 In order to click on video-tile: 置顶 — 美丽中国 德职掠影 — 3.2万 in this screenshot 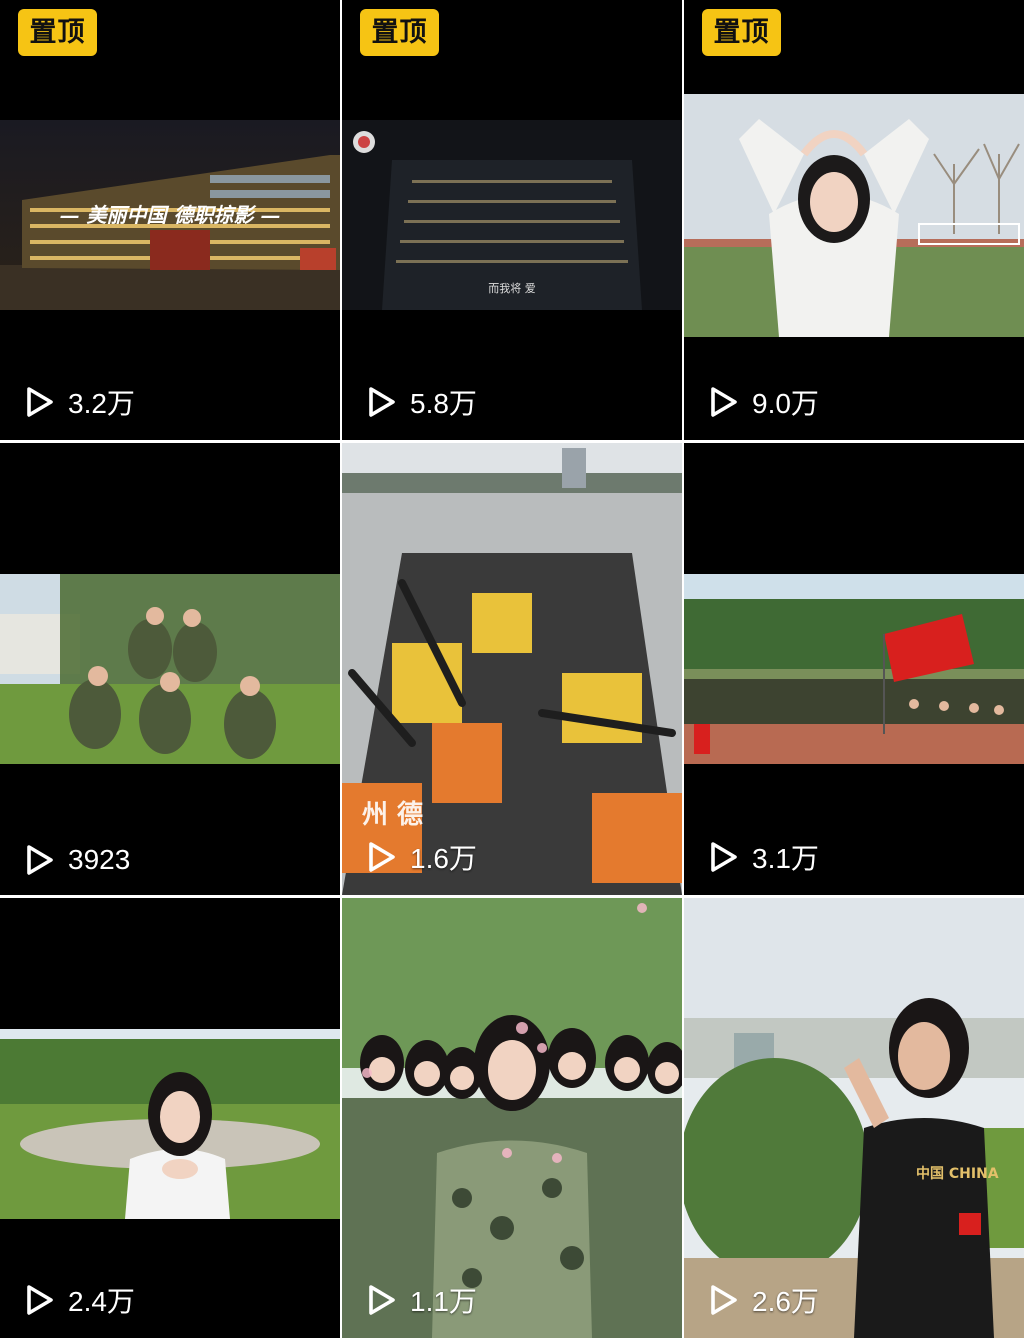, I will do `click(170, 220)`.